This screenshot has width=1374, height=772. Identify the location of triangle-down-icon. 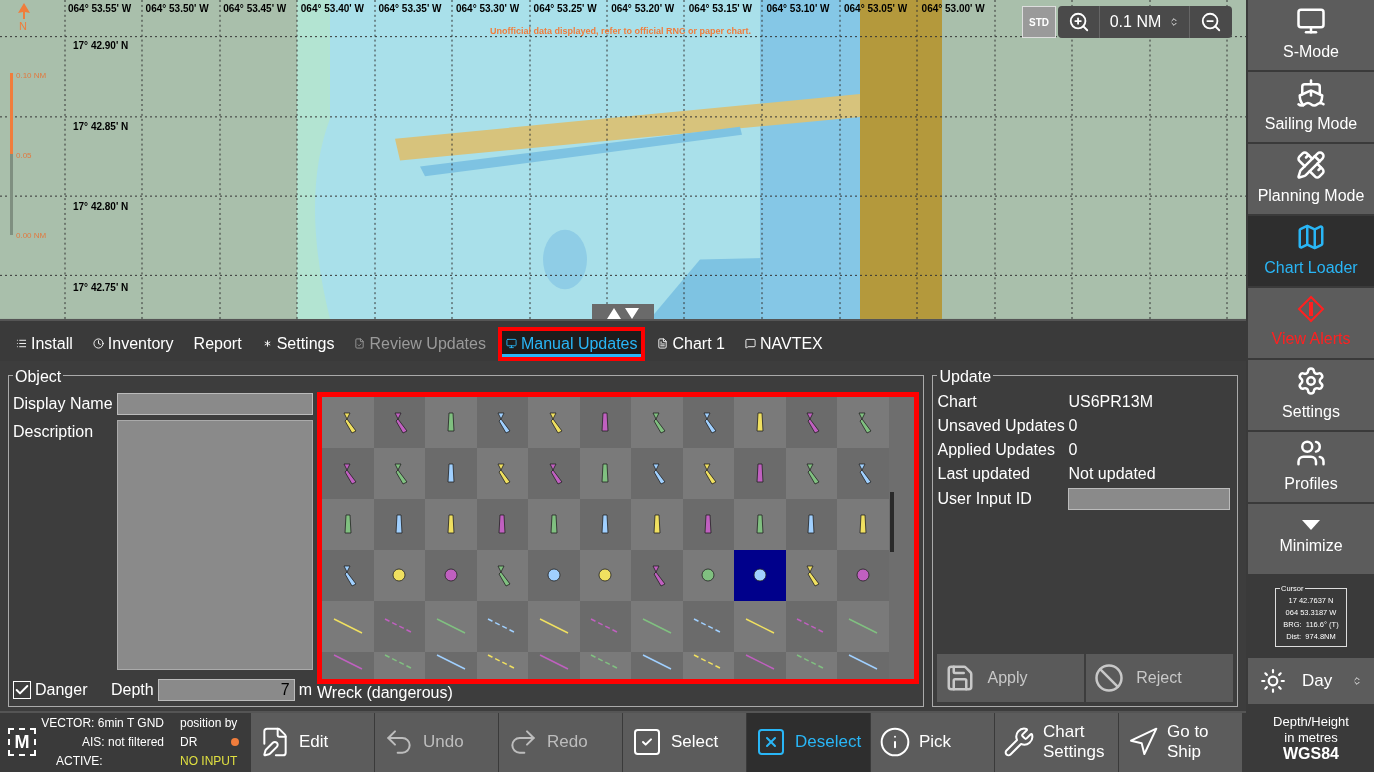
(1311, 525).